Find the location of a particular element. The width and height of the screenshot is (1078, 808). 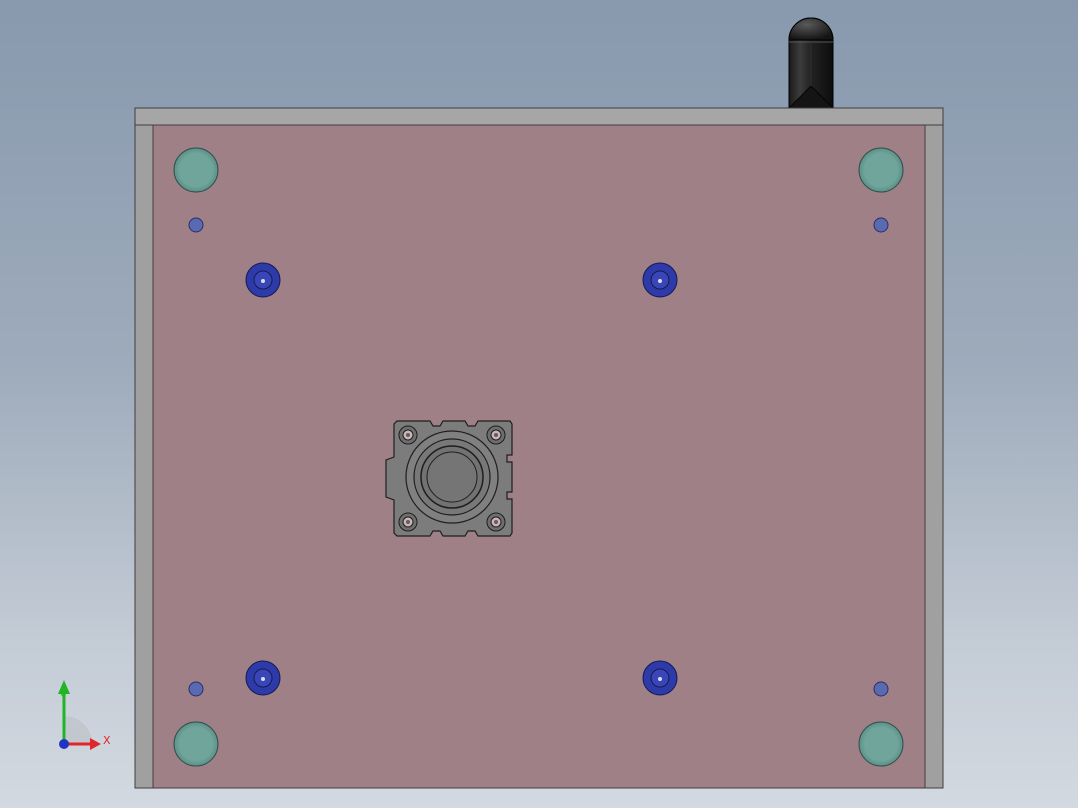

coordinate-triad: Y X is located at coordinates (84, 715).